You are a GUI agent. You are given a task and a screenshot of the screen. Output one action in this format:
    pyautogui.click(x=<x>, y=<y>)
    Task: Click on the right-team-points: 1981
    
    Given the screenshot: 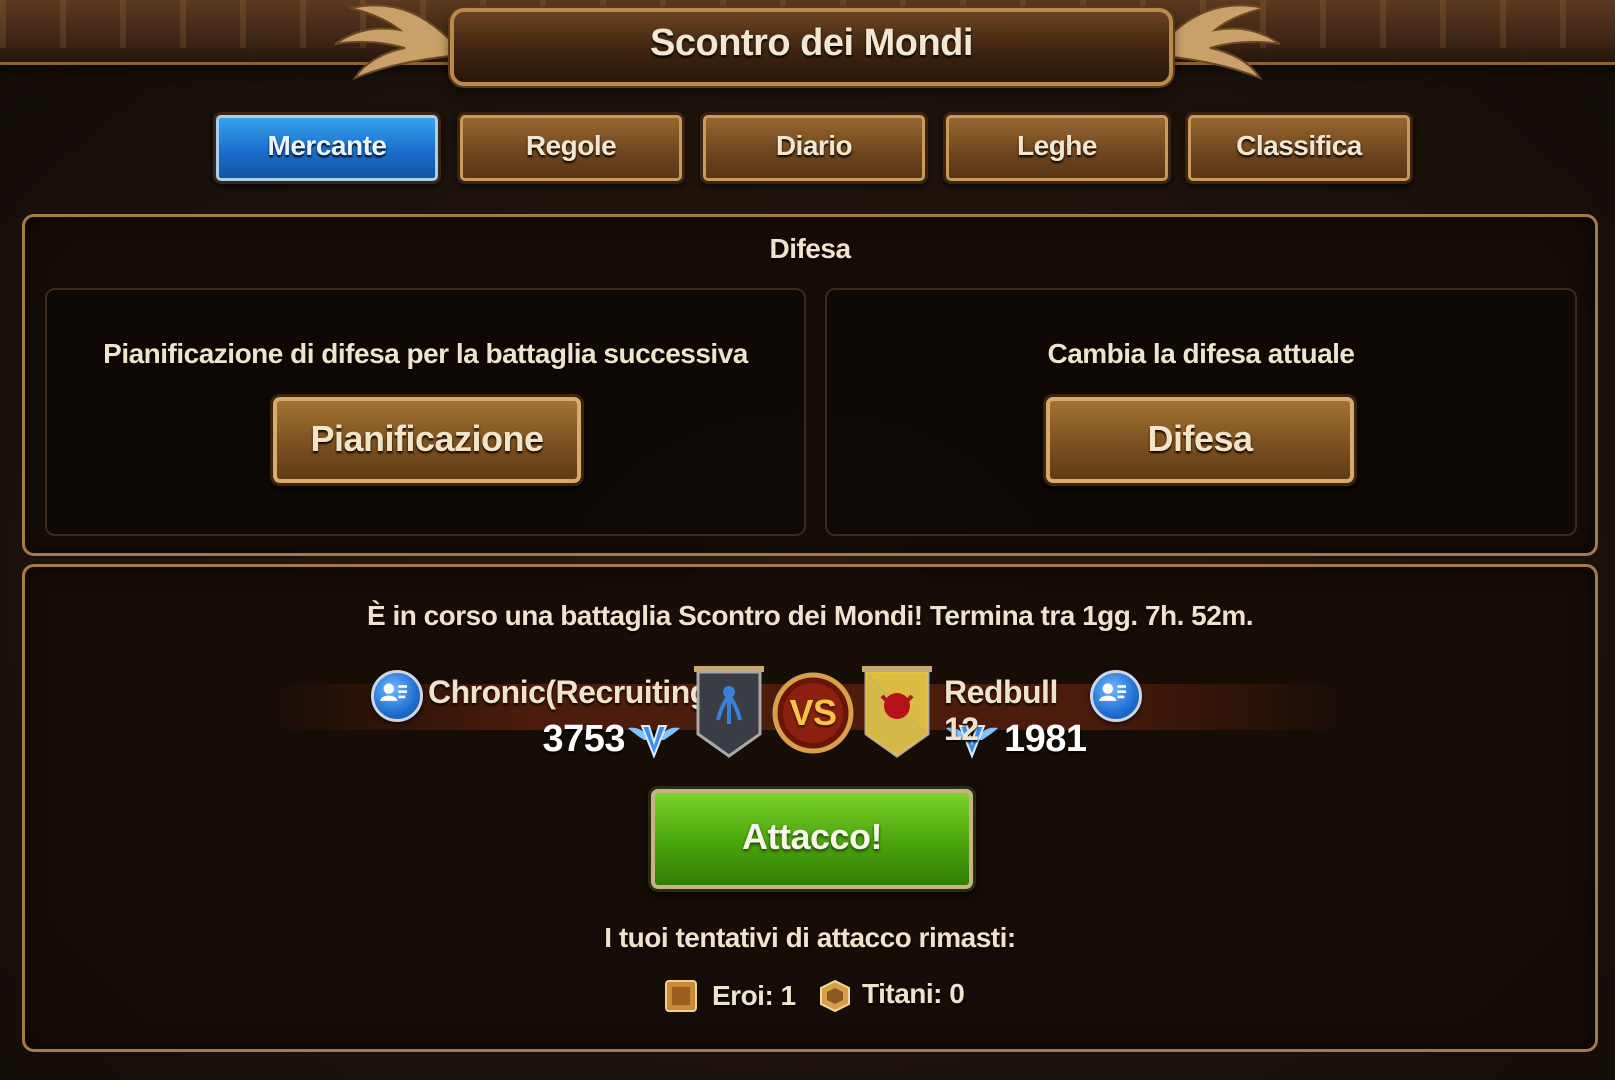 What is the action you would take?
    pyautogui.click(x=1045, y=739)
    